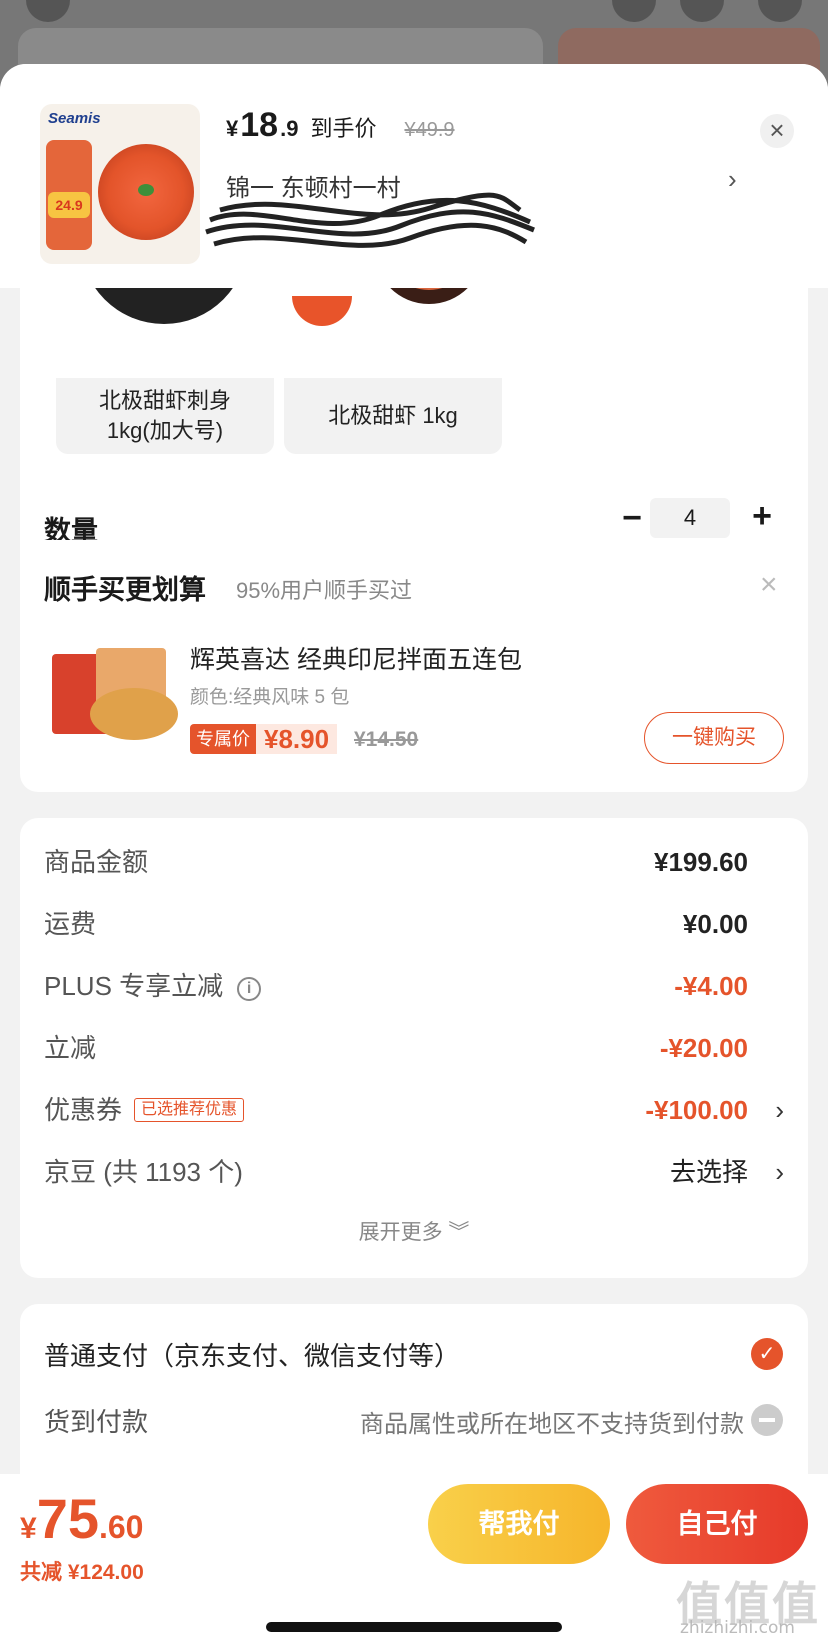 The height and width of the screenshot is (1643, 828). What do you see at coordinates (114, 689) in the screenshot?
I see `upsell-product-image` at bounding box center [114, 689].